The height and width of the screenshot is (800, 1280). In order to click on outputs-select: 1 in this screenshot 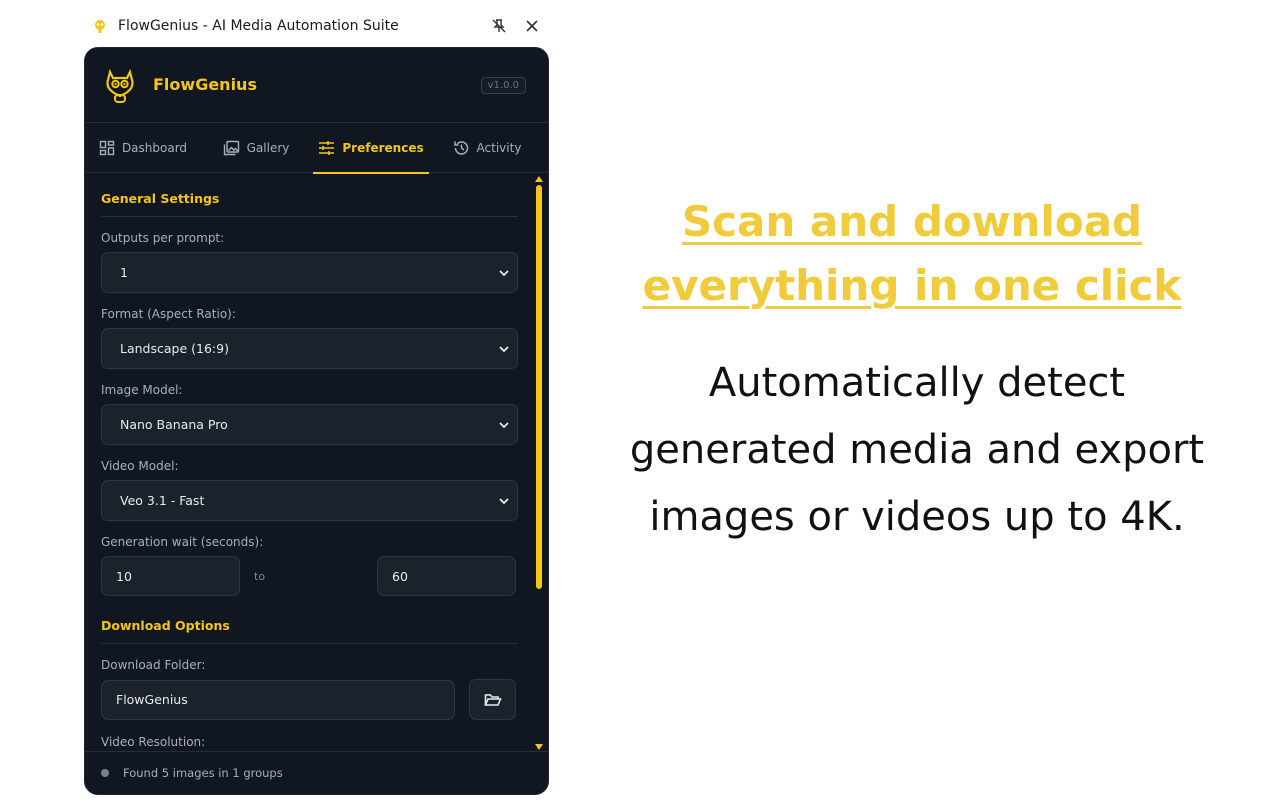, I will do `click(309, 272)`.